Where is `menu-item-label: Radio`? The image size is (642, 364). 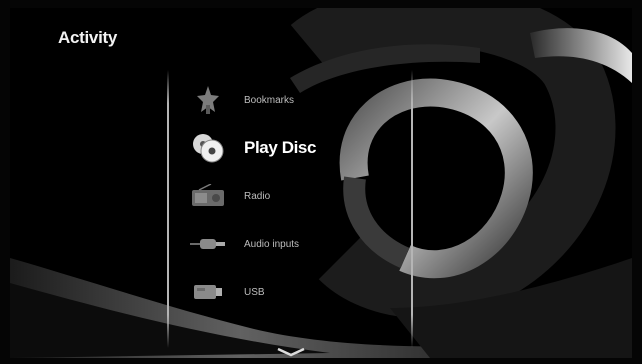 menu-item-label: Radio is located at coordinates (257, 196).